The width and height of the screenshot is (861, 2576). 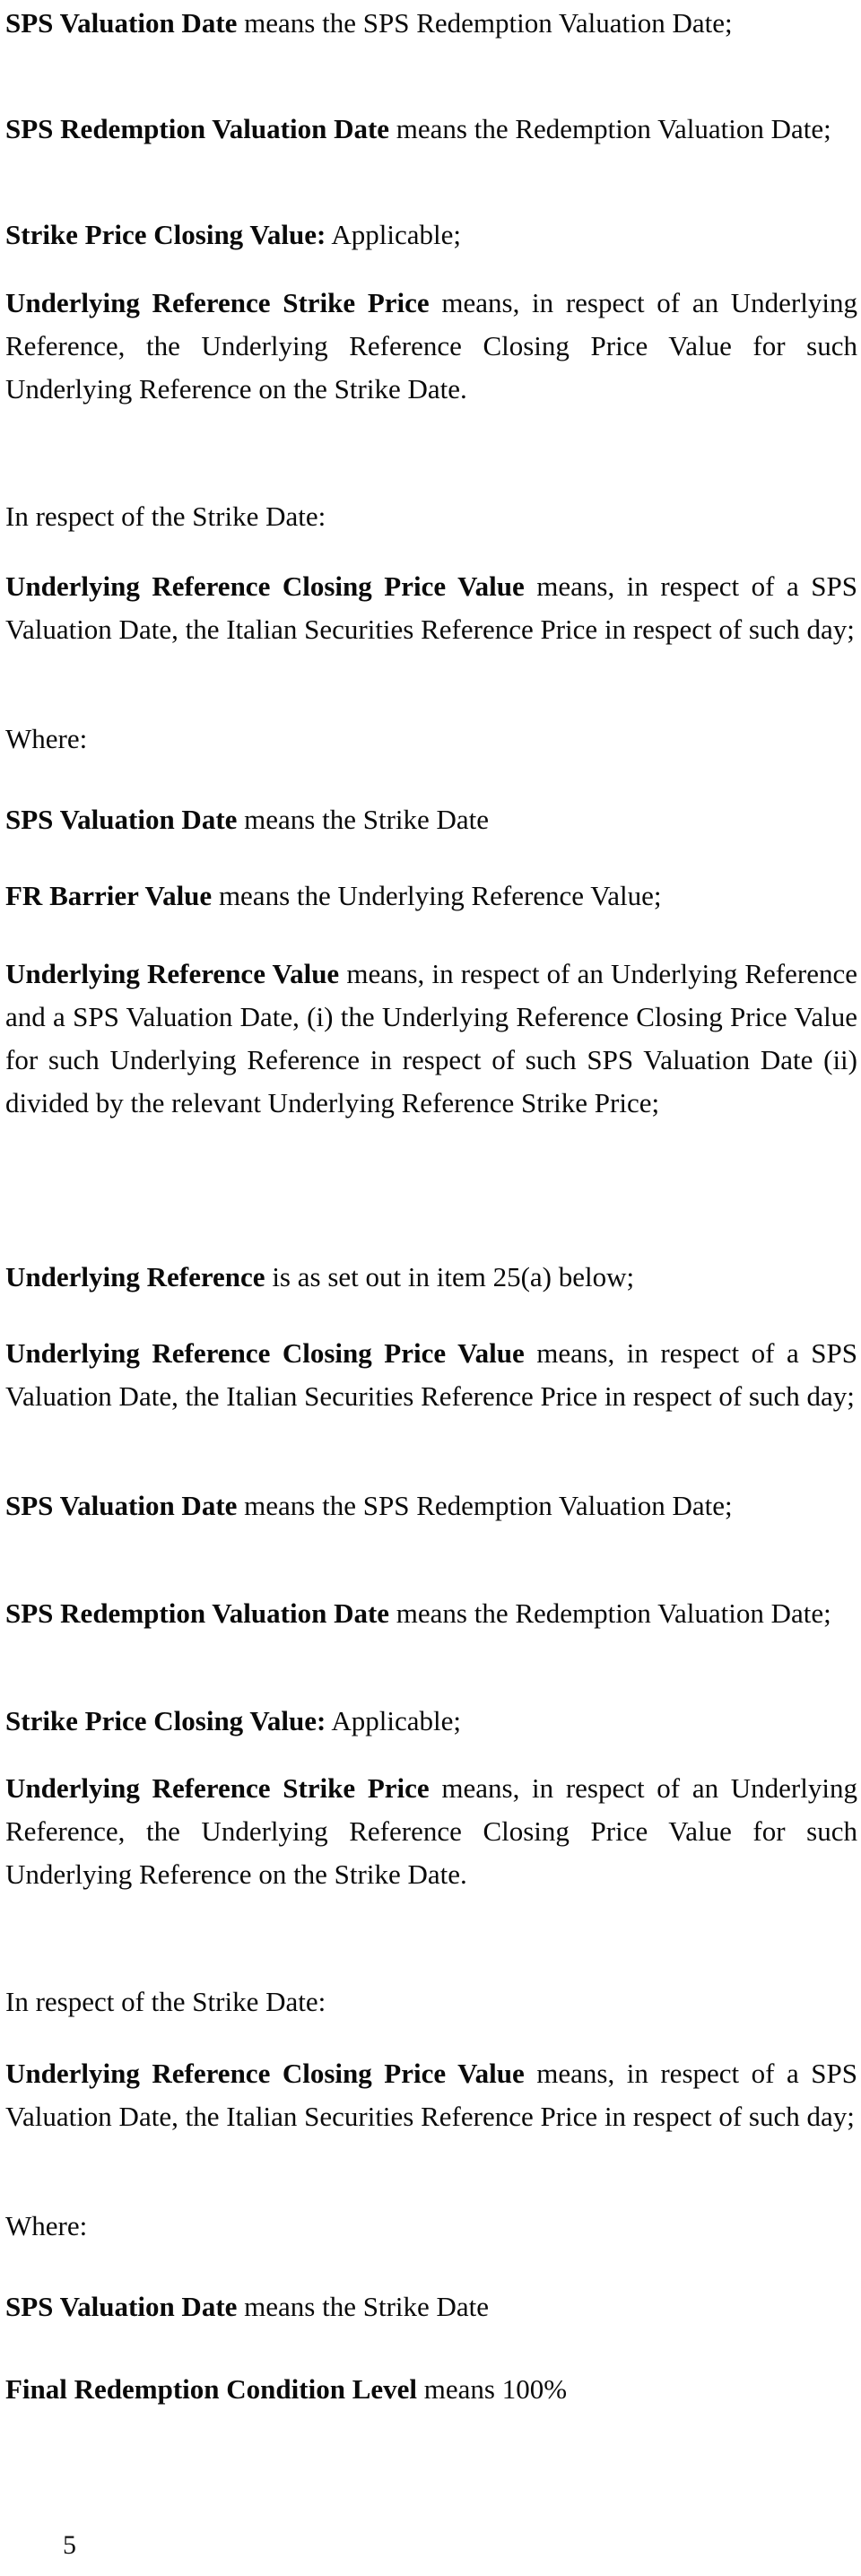 I want to click on definition-text: means the Underlying Reference Value;, so click(x=437, y=895).